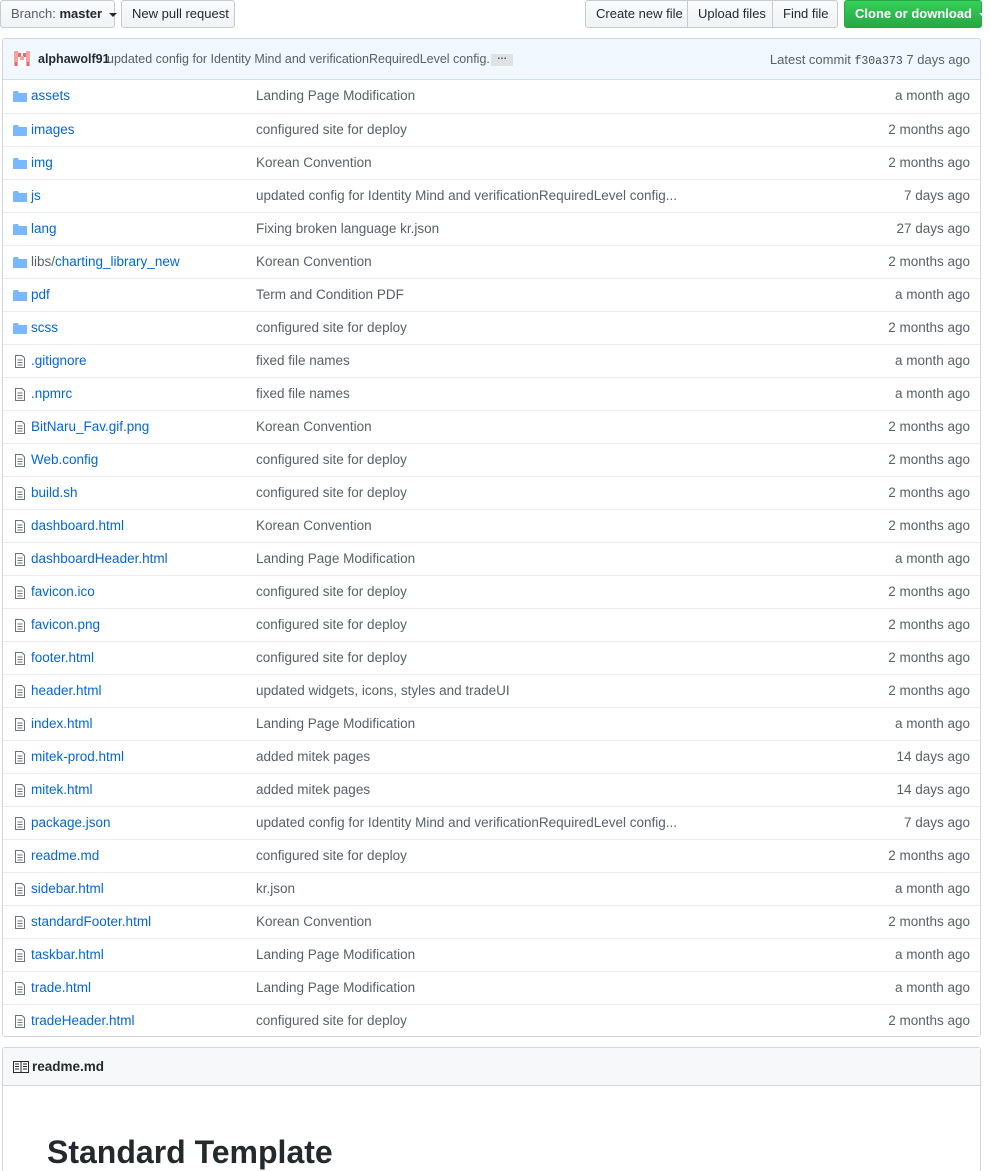 This screenshot has width=991, height=1171. I want to click on commit-author-link: alphawolf91, so click(74, 59).